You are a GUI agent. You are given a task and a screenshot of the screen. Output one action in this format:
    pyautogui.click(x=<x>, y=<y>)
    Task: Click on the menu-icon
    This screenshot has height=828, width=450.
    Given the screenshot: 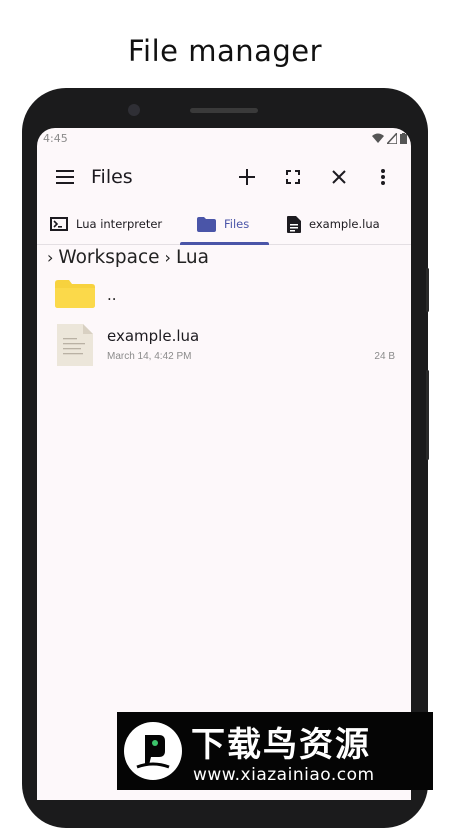 What is the action you would take?
    pyautogui.click(x=65, y=177)
    